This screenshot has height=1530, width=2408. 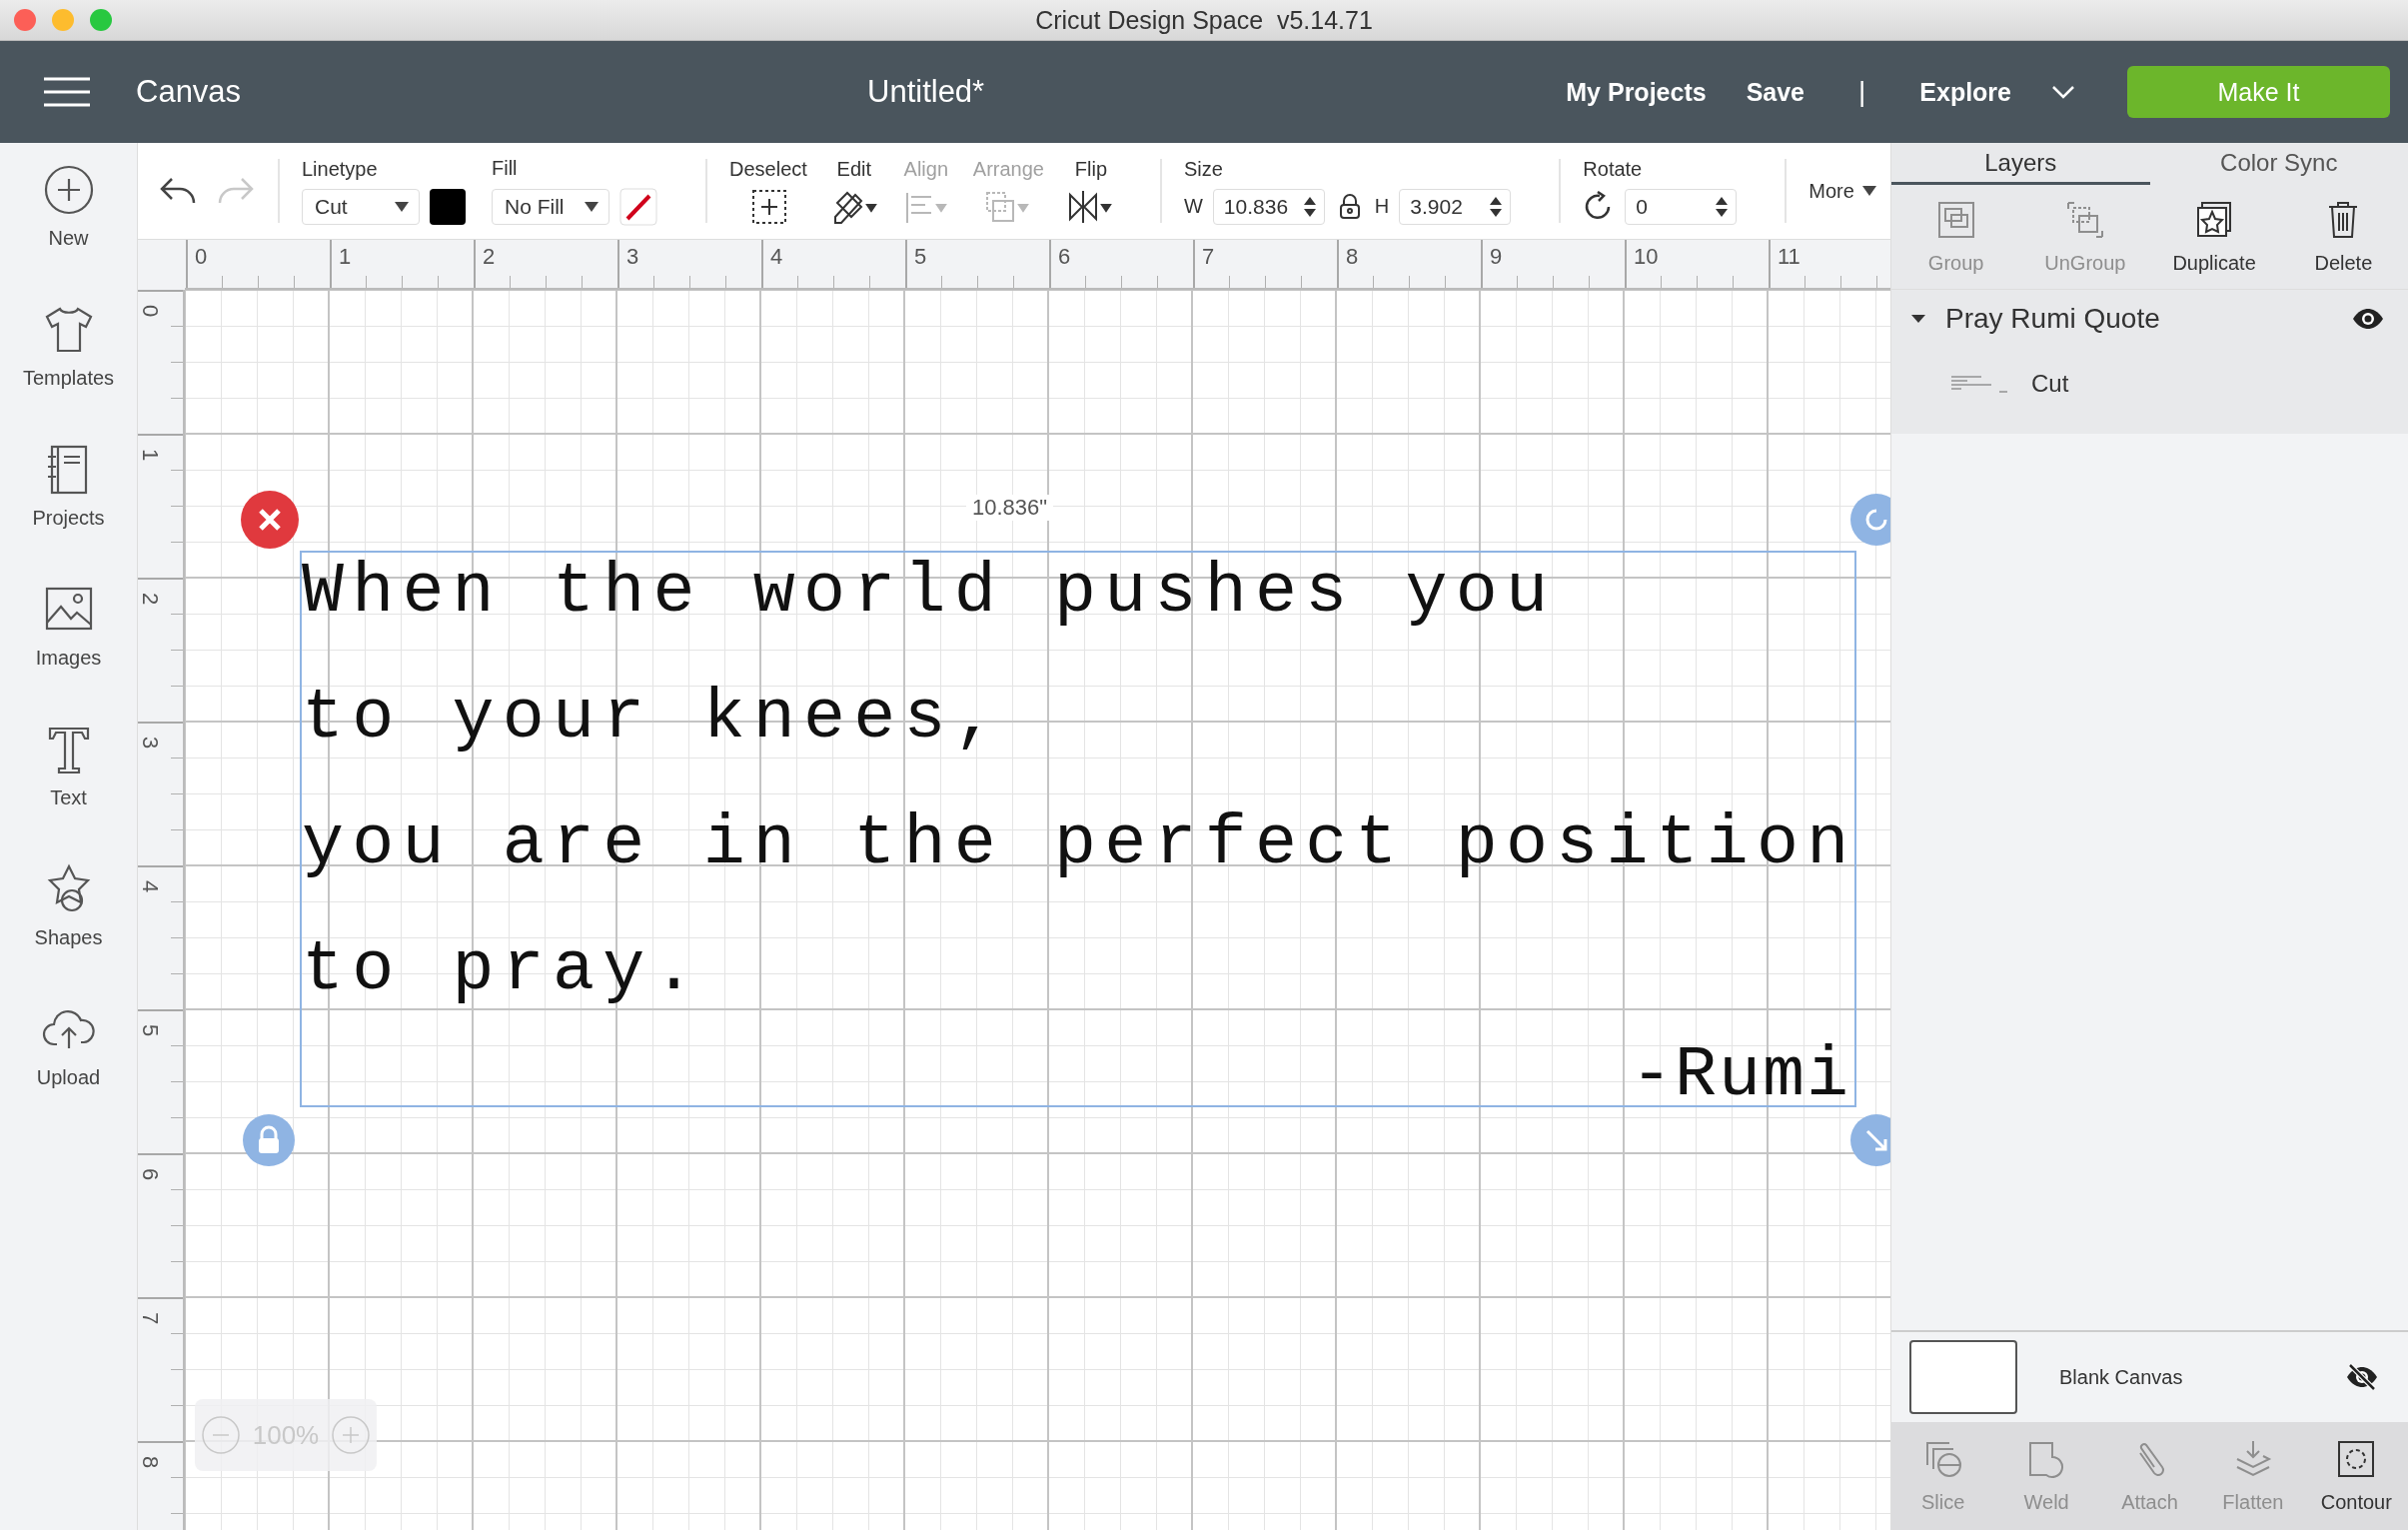 I want to click on sidebar-item: Images, so click(x=68, y=653).